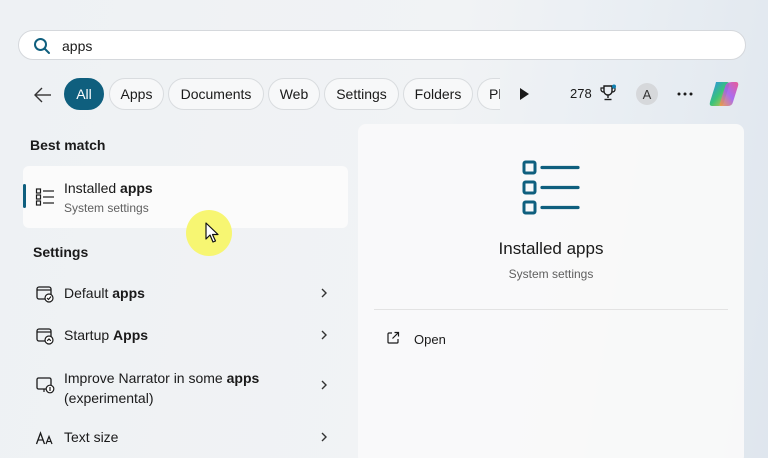  What do you see at coordinates (45, 294) in the screenshot?
I see `default-apps-icon` at bounding box center [45, 294].